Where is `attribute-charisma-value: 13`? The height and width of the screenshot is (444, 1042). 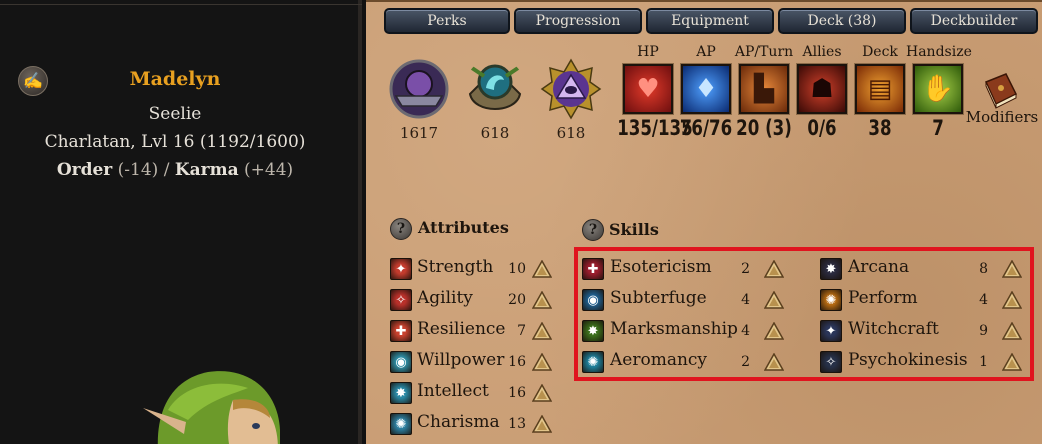
attribute-charisma-value: 13 is located at coordinates (517, 424).